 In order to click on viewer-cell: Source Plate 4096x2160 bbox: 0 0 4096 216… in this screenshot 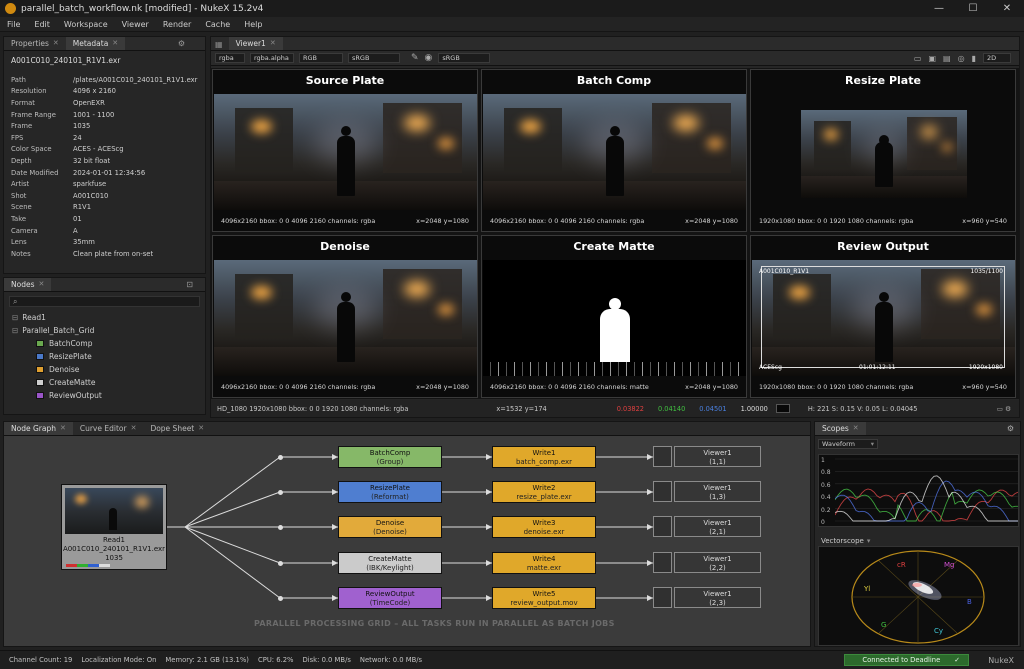, I will do `click(345, 150)`.